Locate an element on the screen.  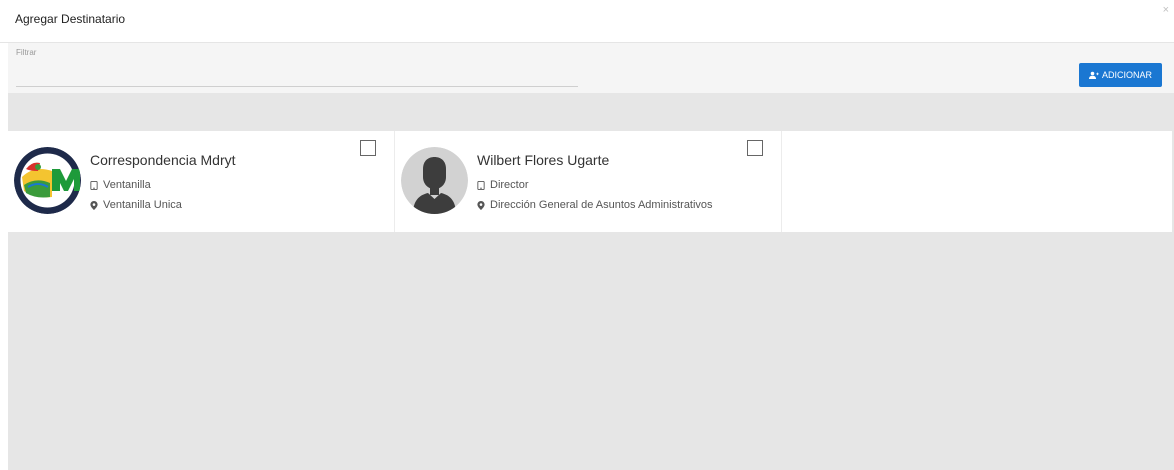
filter-label: Filtrar is located at coordinates (26, 52).